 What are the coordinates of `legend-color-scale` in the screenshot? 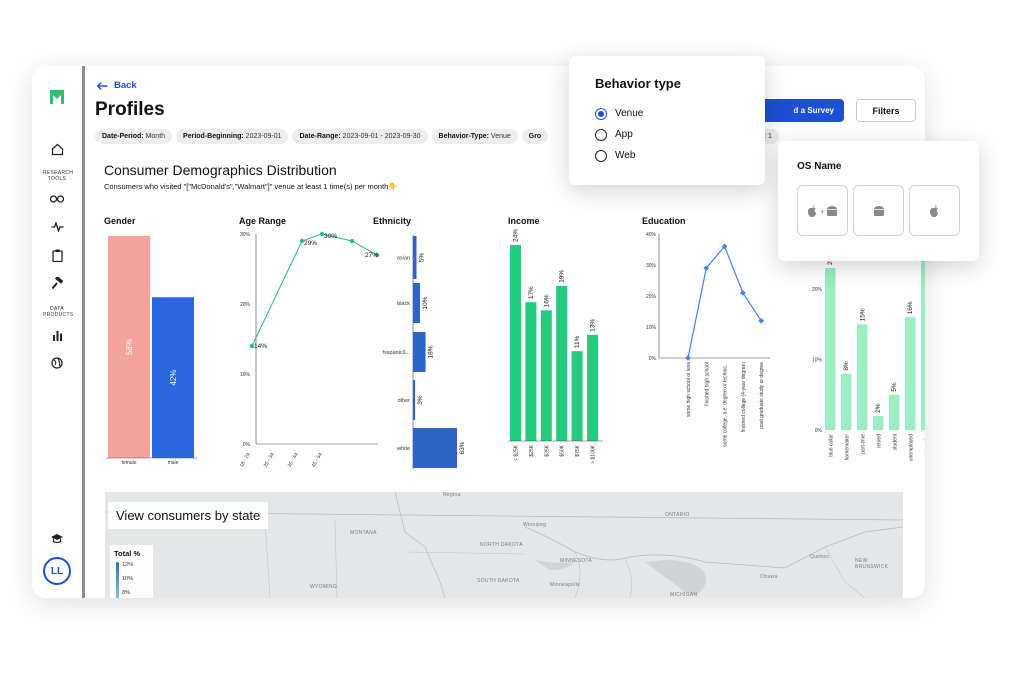 It's located at (117, 580).